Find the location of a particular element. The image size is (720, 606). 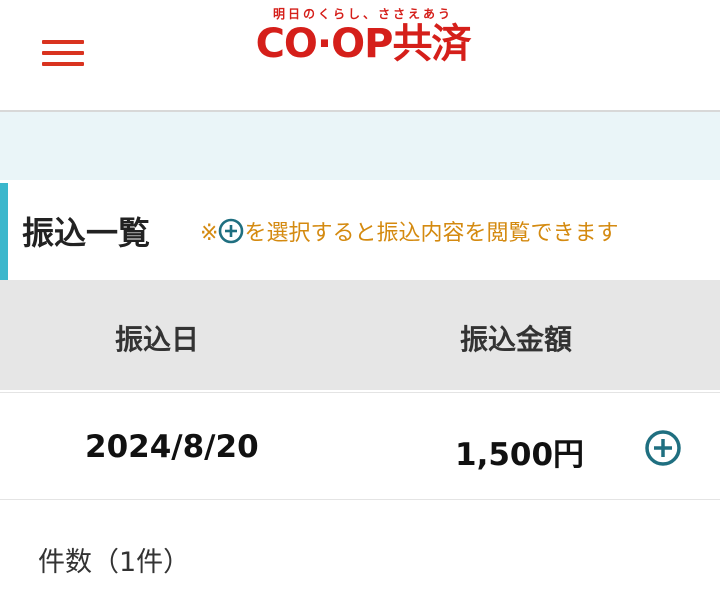

coop-kyosai-logo: 明日のくらし、ささえあう CO·OP共済 is located at coordinates (363, 41).